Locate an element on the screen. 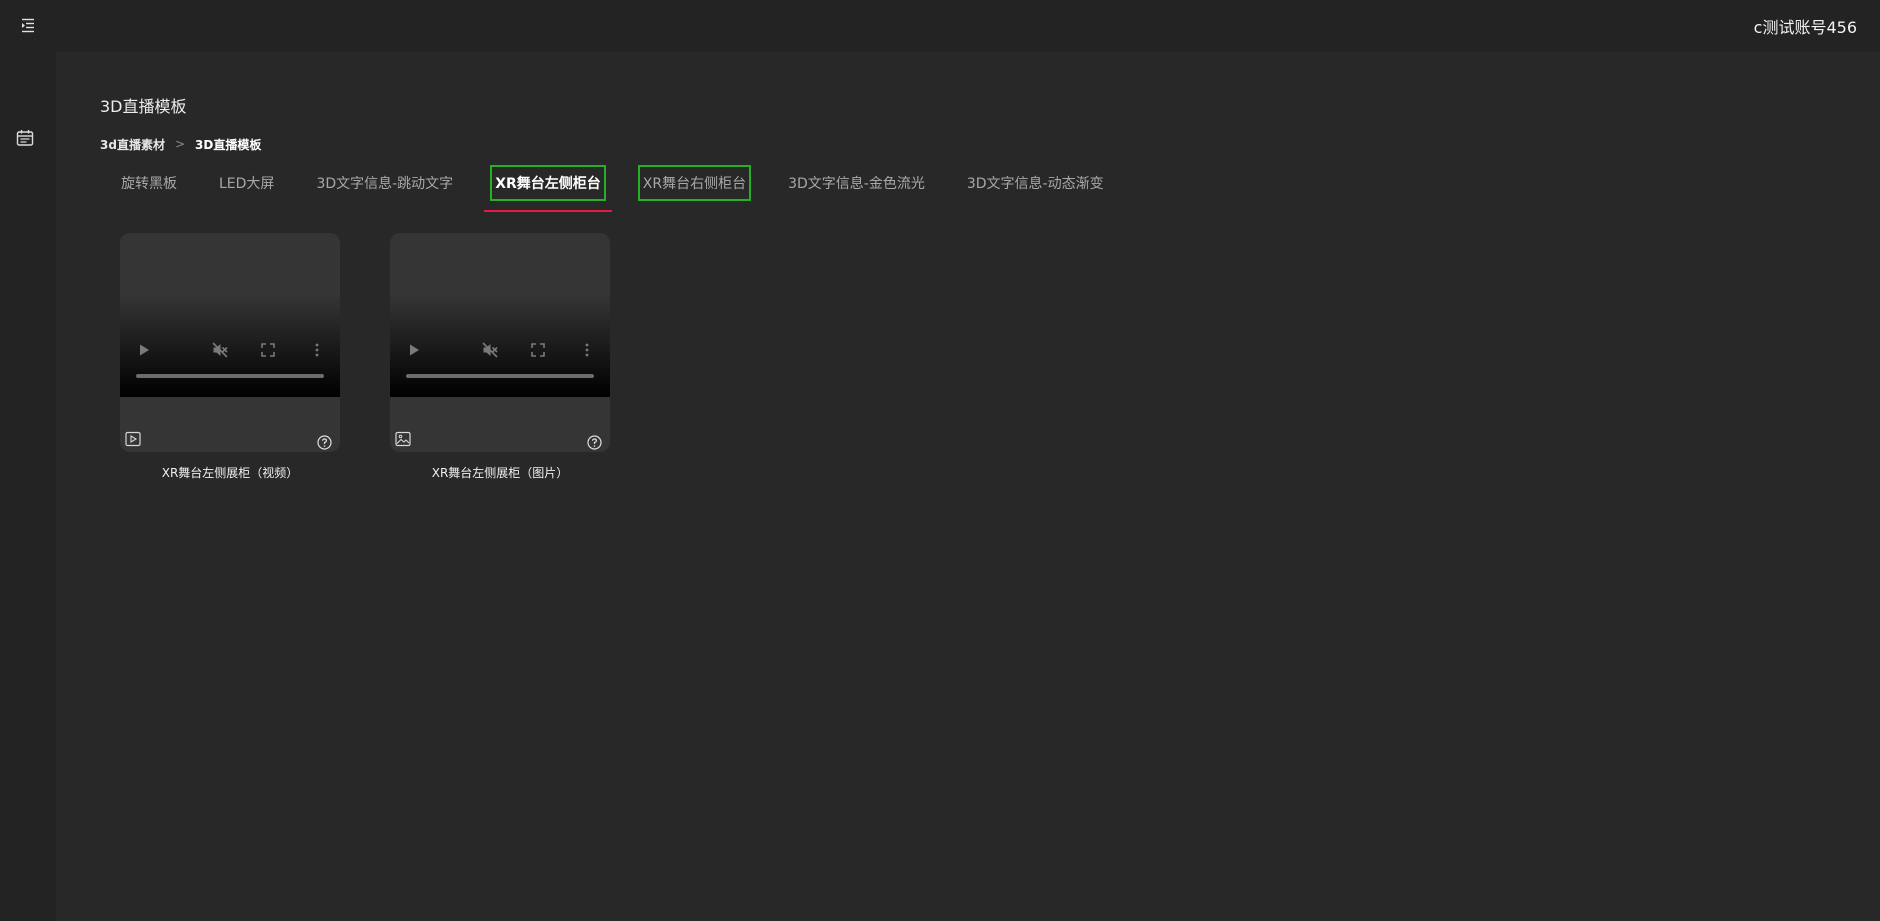 The image size is (1880, 921). tab-led-screen: LED大屏 is located at coordinates (246, 187).